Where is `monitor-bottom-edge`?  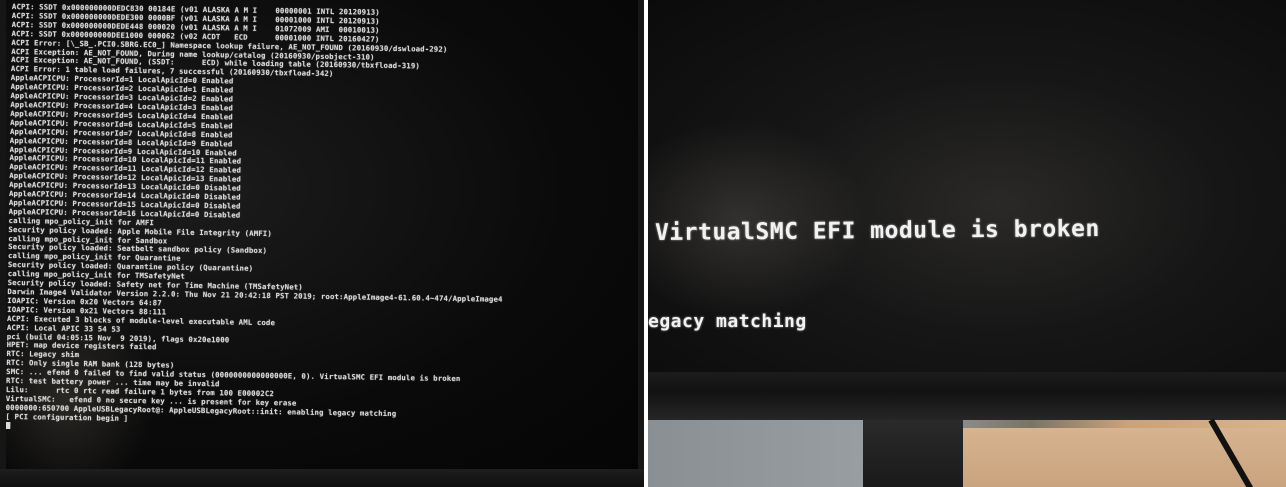 monitor-bottom-edge is located at coordinates (322, 478).